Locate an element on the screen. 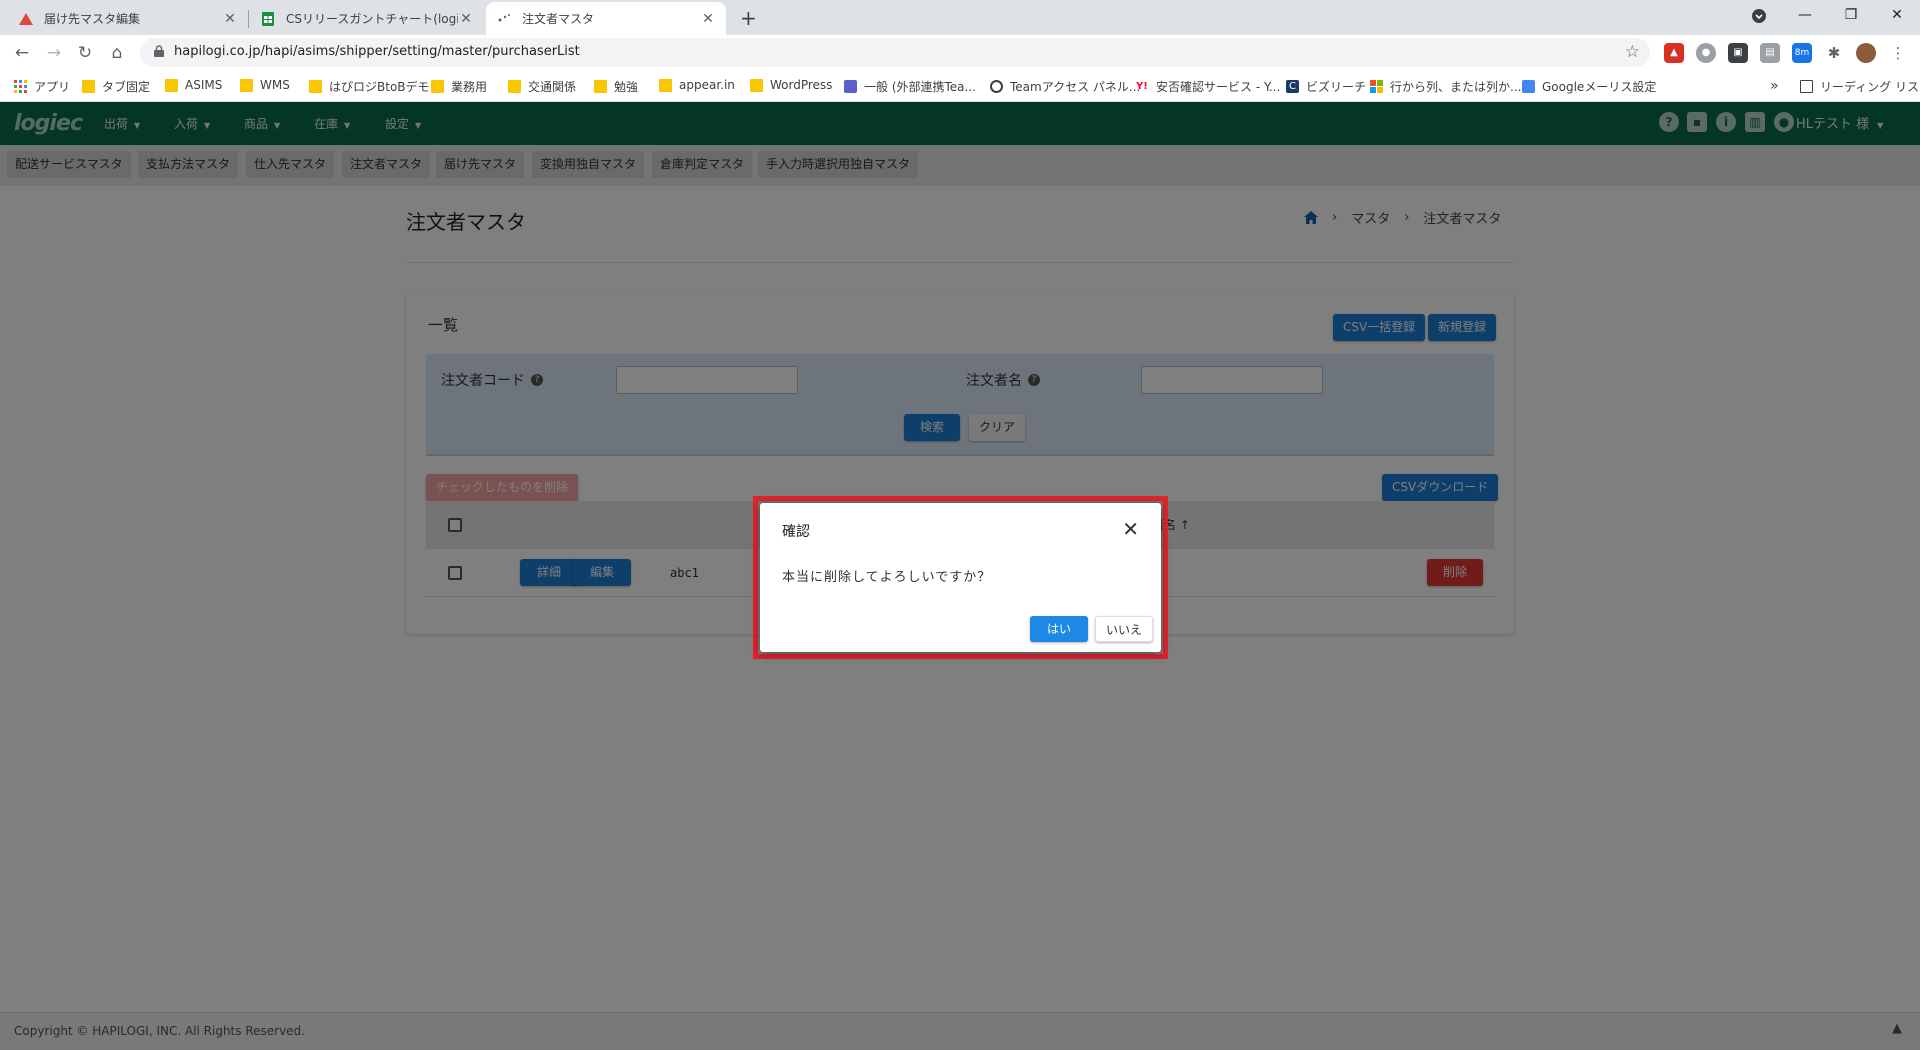  bookmark-label: はぴロジBtoBデモ is located at coordinates (379, 87).